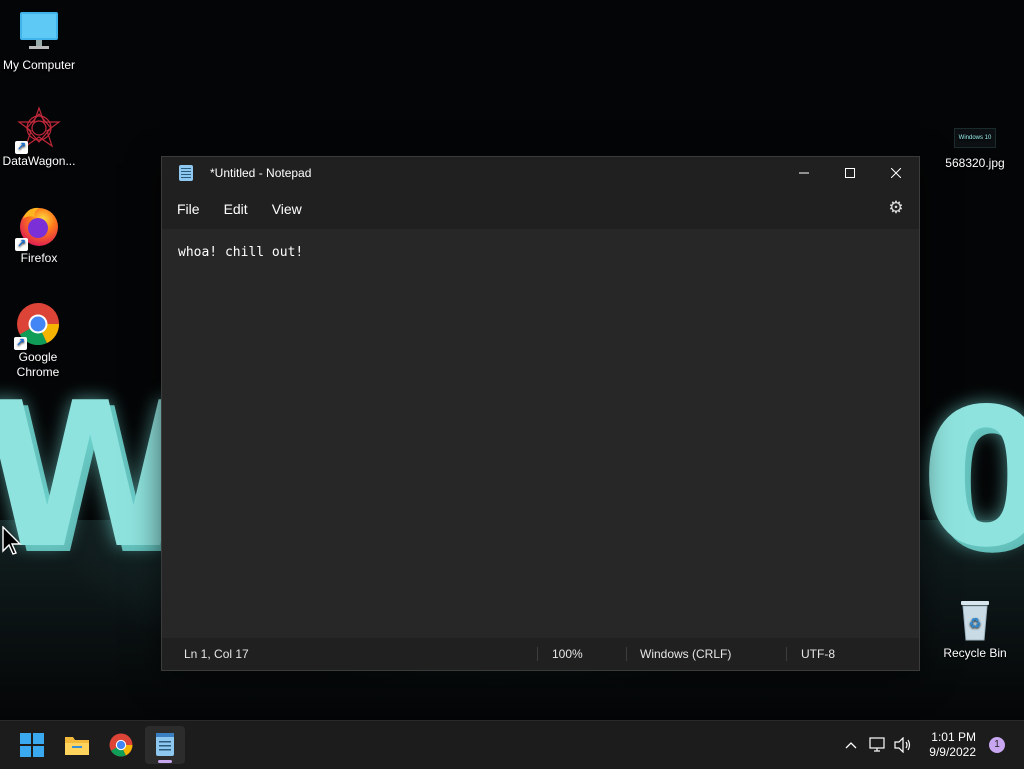 This screenshot has height=769, width=1024. What do you see at coordinates (818, 654) in the screenshot?
I see `status-encoding: UTF-8` at bounding box center [818, 654].